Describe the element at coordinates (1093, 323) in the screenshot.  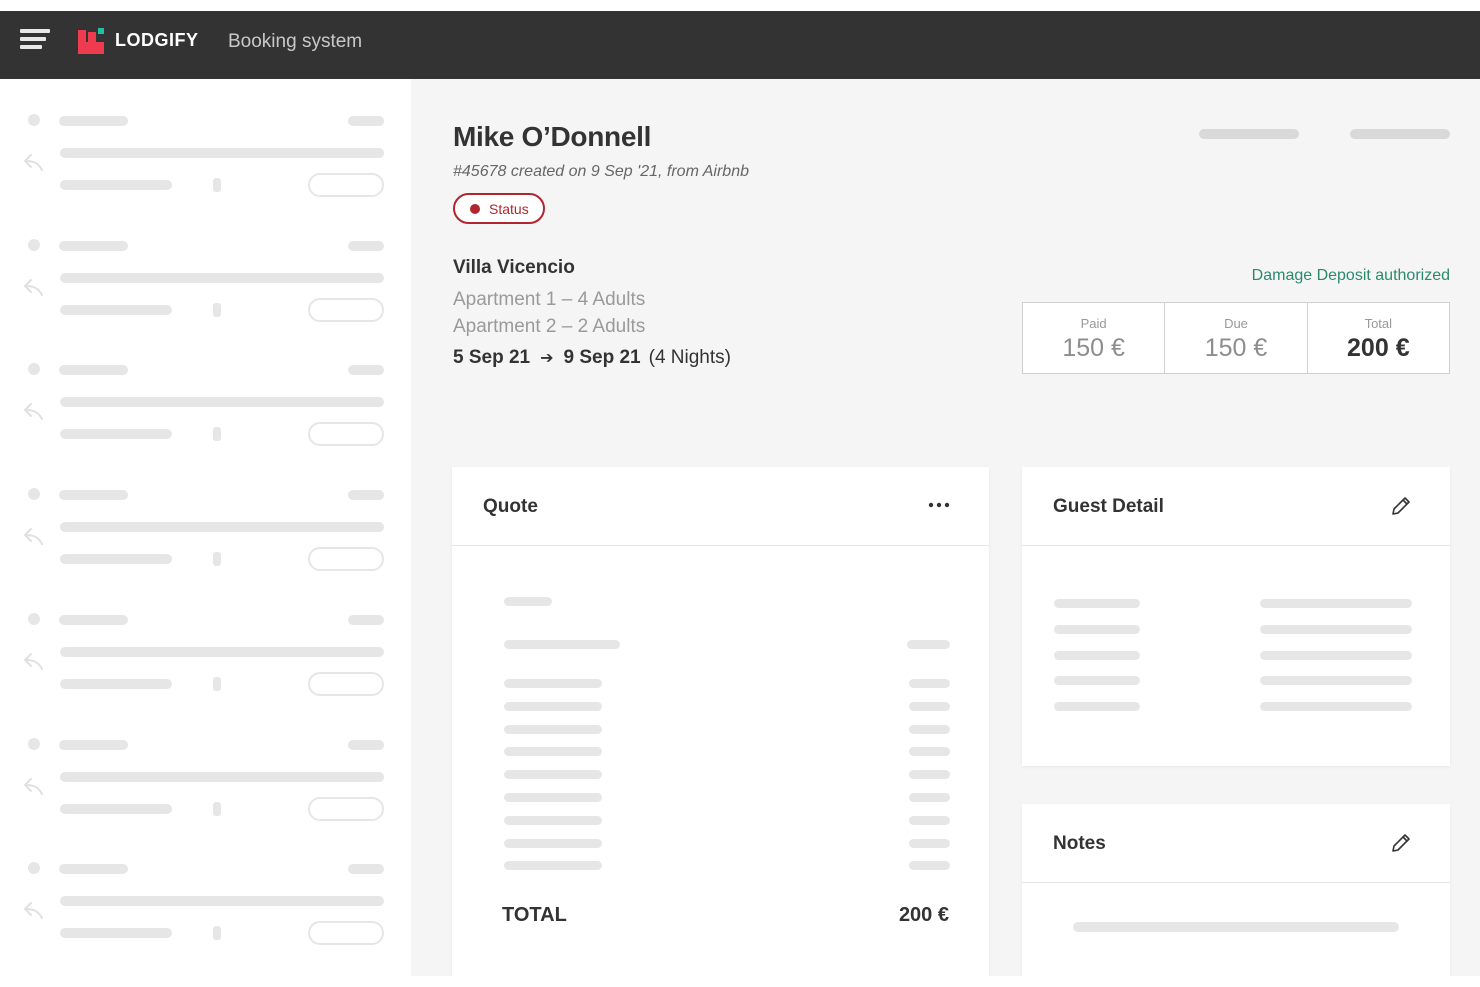
I see `paid-label: Paid` at that location.